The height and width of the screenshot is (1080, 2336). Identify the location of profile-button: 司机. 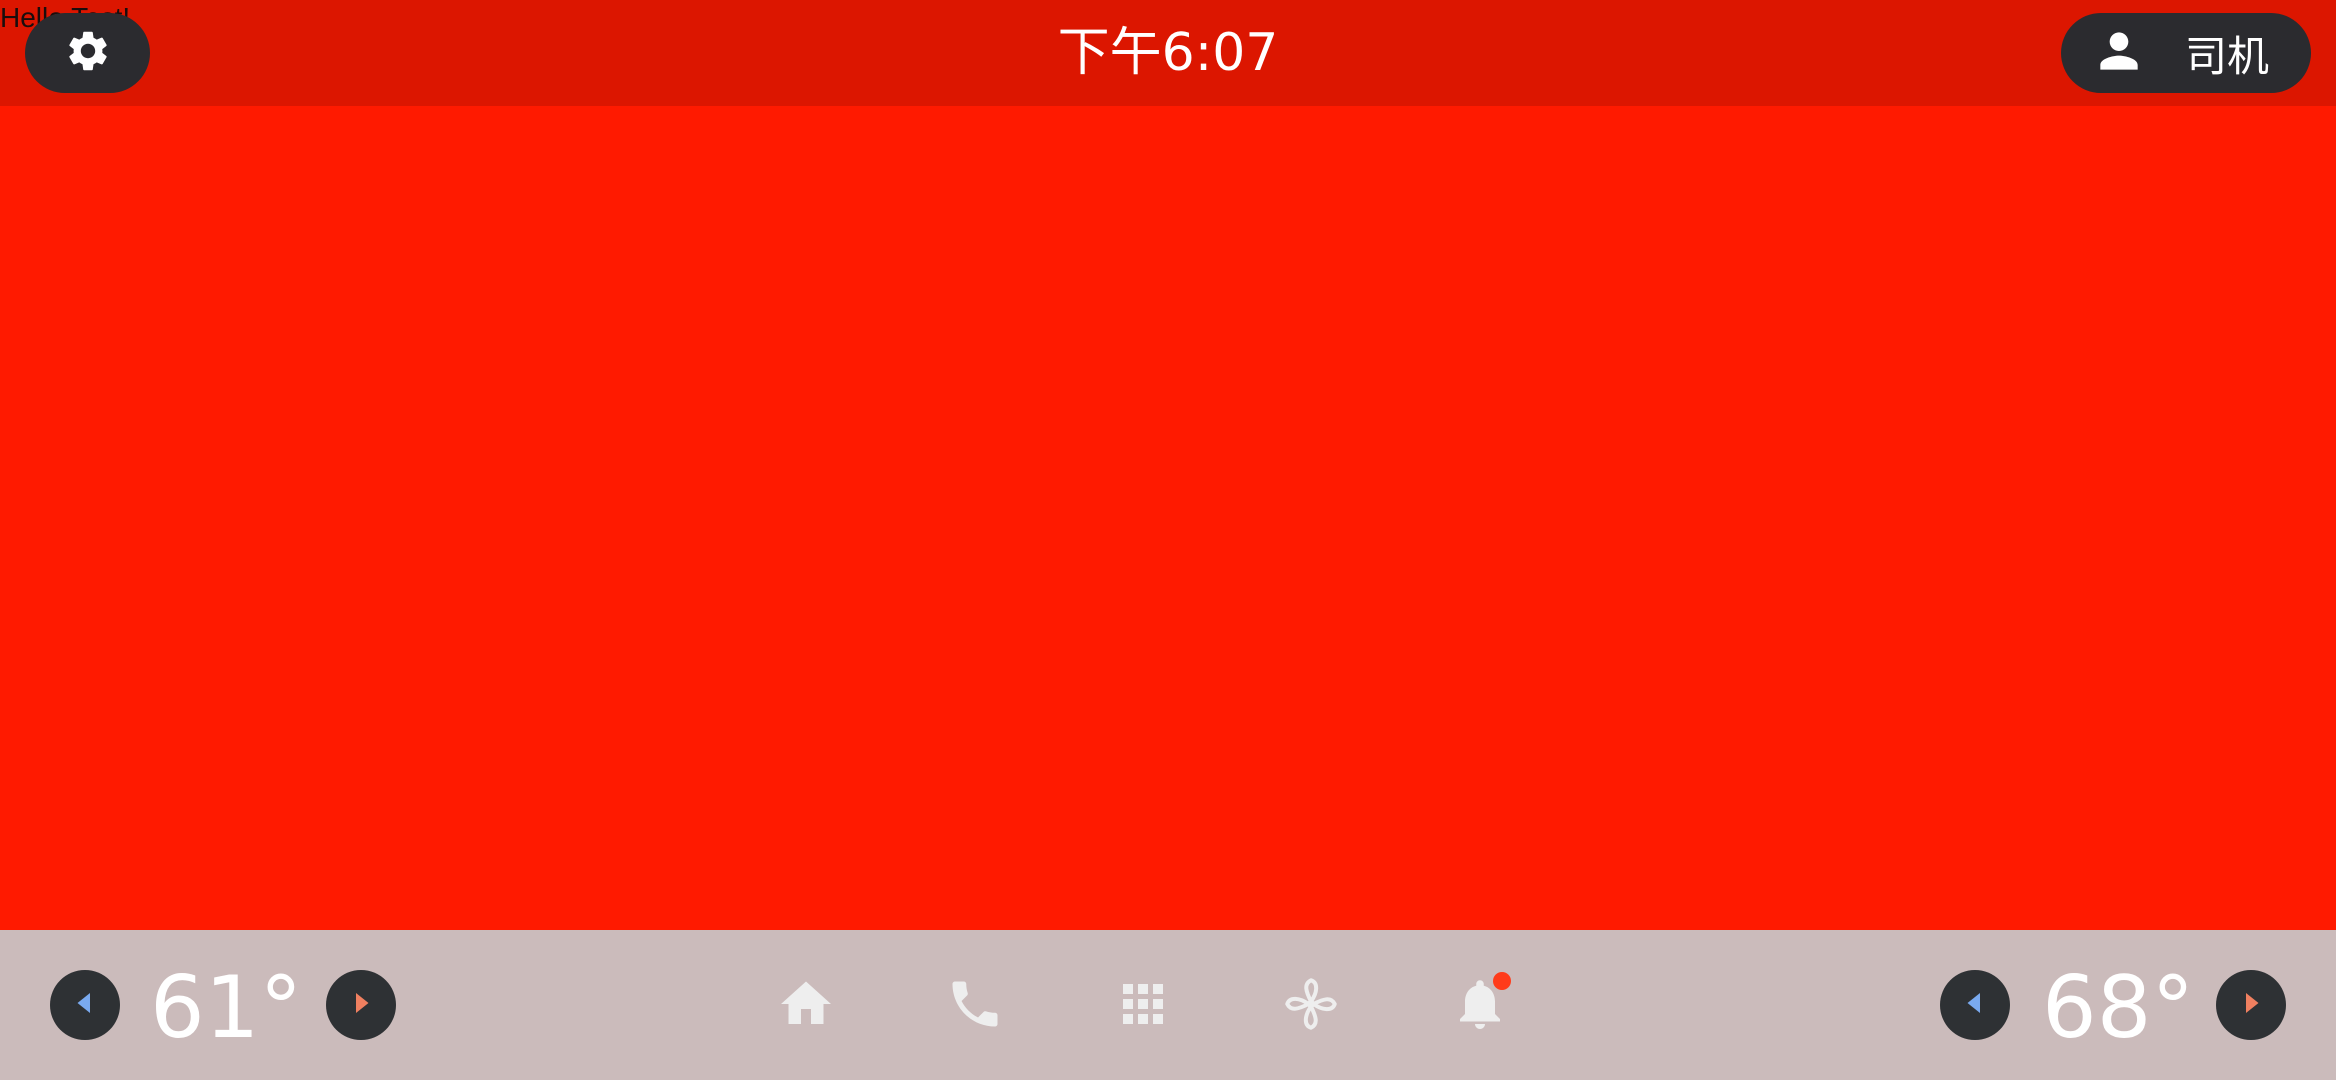
(2186, 53).